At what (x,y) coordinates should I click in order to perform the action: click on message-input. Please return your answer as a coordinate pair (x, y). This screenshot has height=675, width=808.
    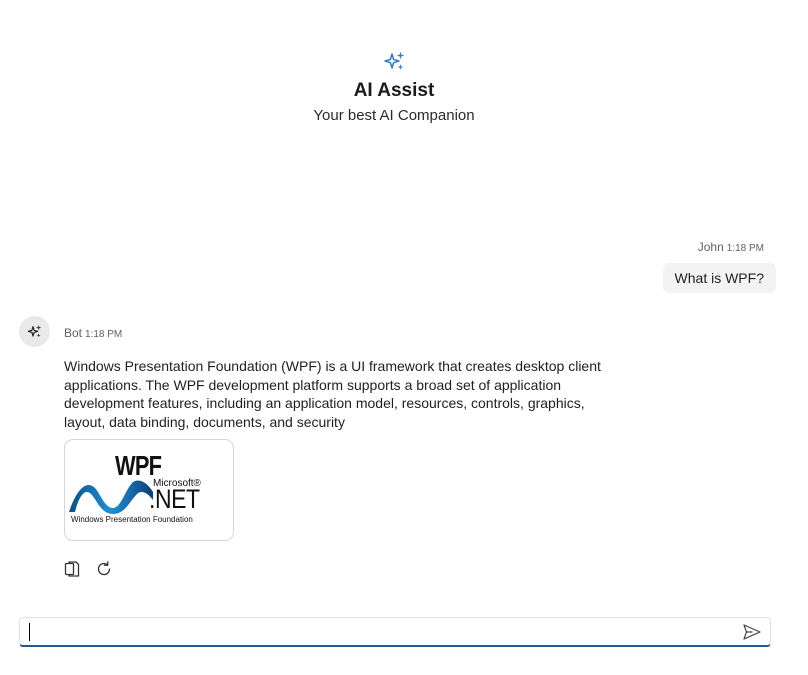
    Looking at the image, I should click on (380, 633).